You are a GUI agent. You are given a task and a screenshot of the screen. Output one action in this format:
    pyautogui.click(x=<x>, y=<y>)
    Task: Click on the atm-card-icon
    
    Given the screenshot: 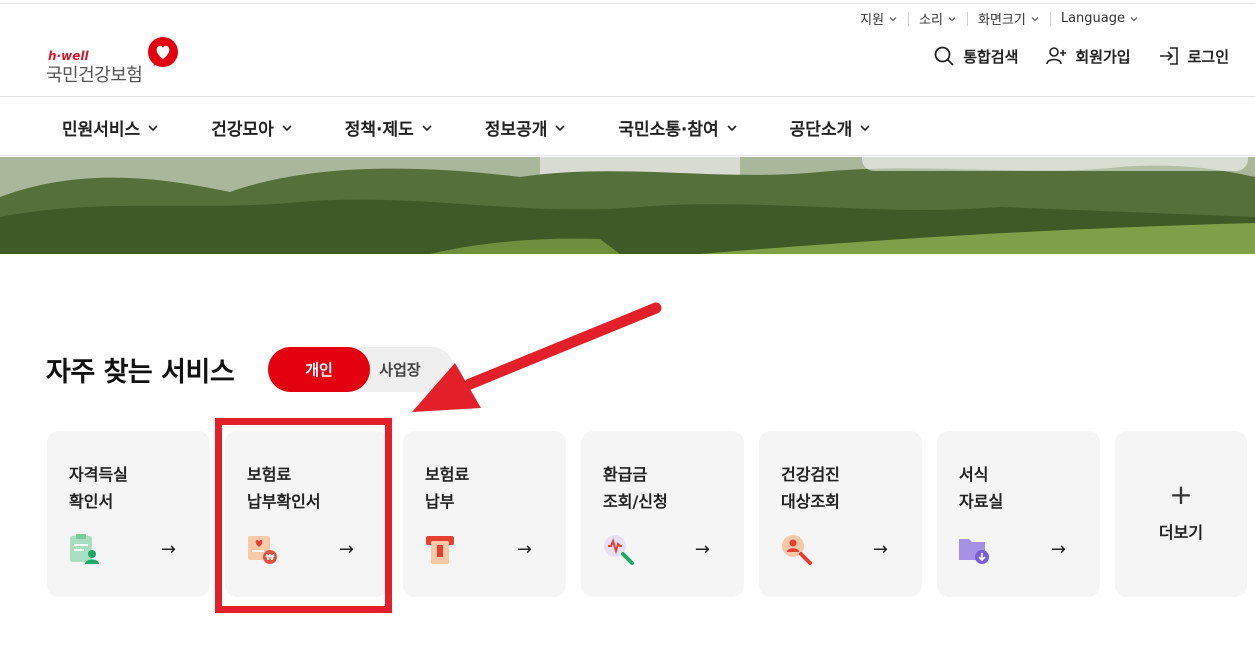 What is the action you would take?
    pyautogui.click(x=440, y=550)
    